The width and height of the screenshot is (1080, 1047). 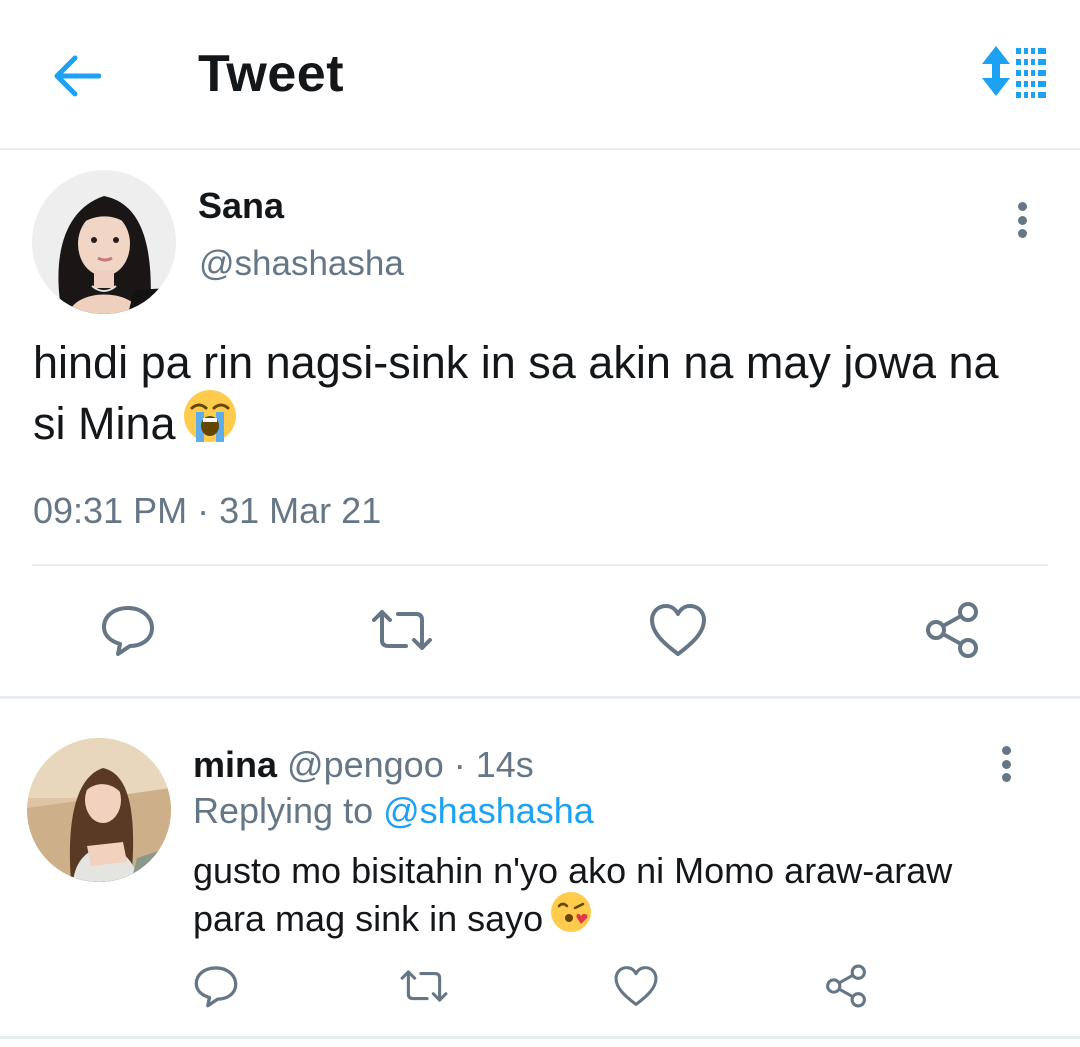 I want to click on reply-header: mina @pengoo · 14s, so click(x=363, y=765).